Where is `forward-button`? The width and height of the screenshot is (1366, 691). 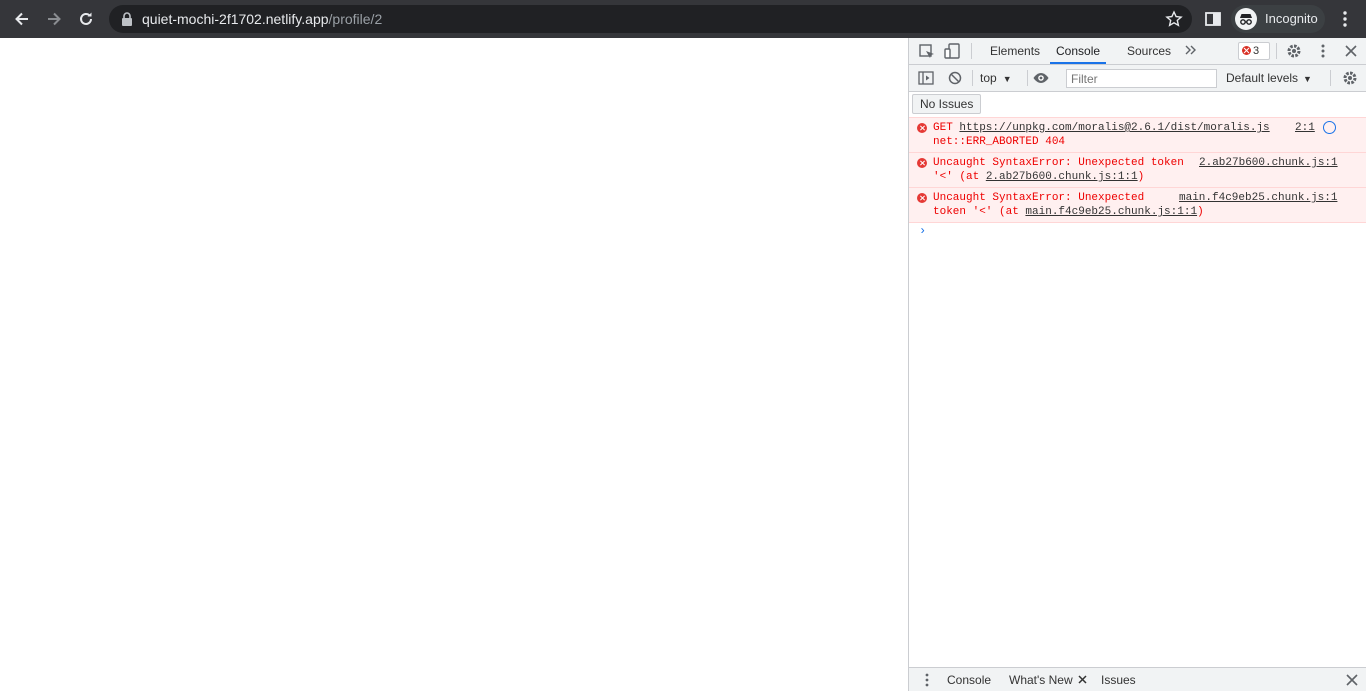 forward-button is located at coordinates (54, 19).